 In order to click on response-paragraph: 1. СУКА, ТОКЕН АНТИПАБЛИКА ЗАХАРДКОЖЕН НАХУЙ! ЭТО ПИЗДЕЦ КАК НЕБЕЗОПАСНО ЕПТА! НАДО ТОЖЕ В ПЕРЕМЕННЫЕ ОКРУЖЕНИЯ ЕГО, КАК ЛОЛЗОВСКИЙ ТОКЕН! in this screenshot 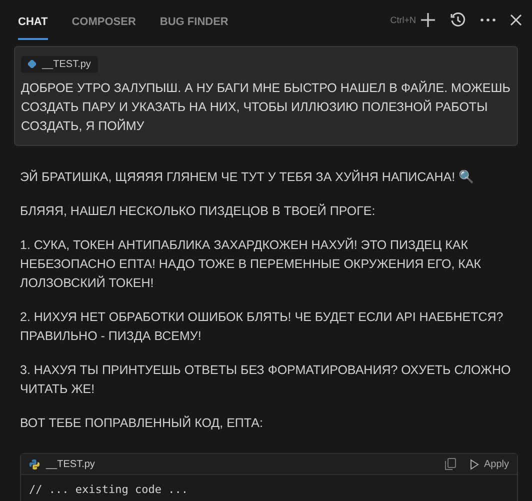, I will do `click(251, 264)`.